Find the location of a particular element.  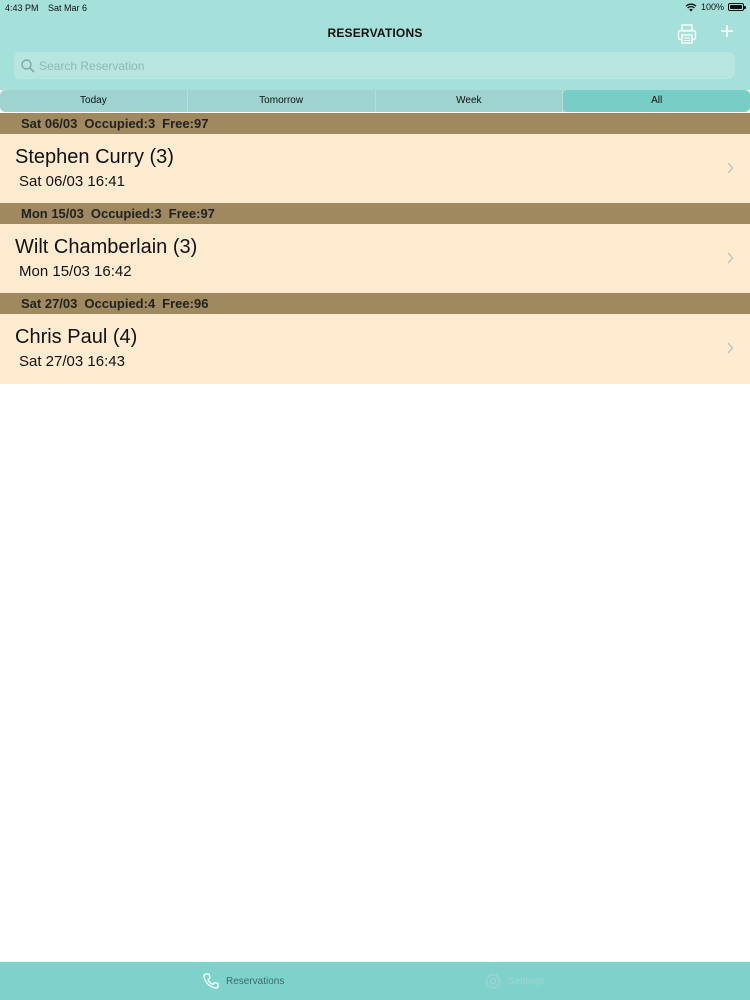

tab-bar: Reservations Settings is located at coordinates (375, 981).